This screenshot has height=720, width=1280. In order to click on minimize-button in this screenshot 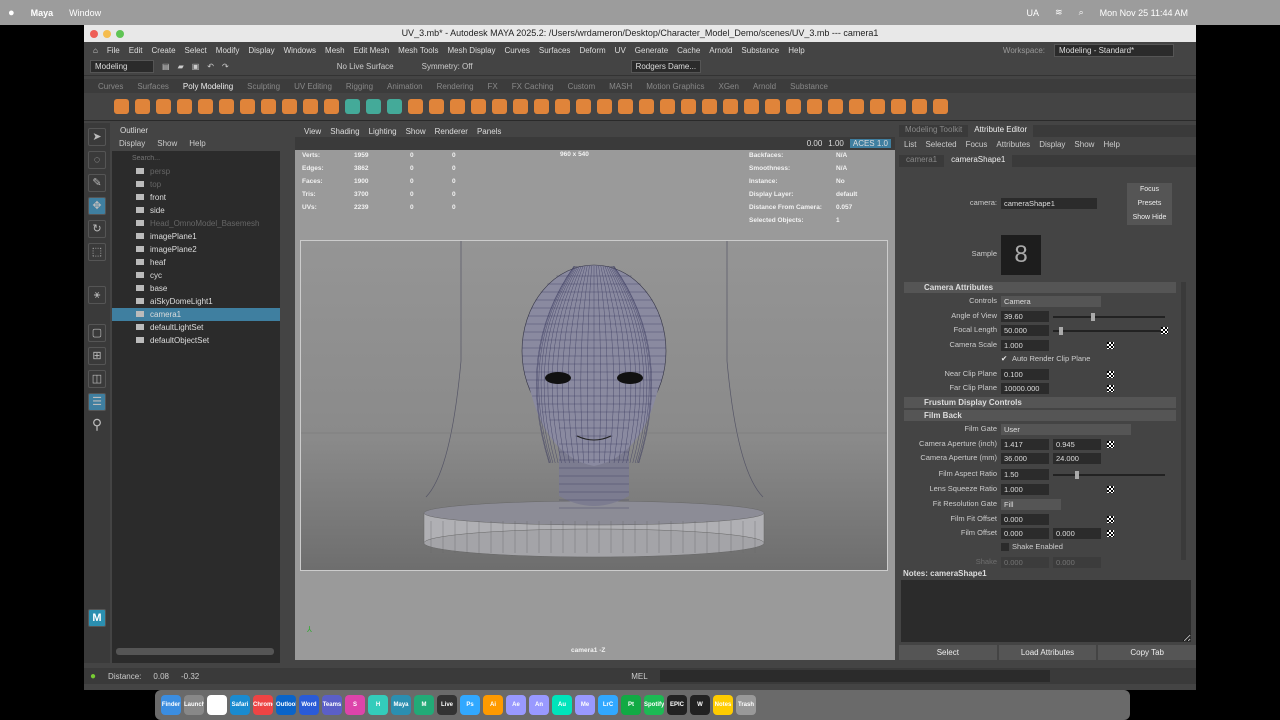, I will do `click(107, 34)`.